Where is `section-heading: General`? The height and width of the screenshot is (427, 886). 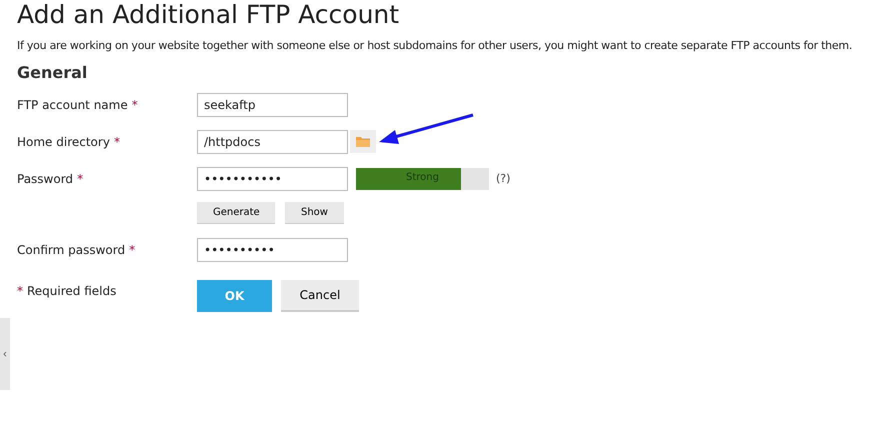 section-heading: General is located at coordinates (52, 72).